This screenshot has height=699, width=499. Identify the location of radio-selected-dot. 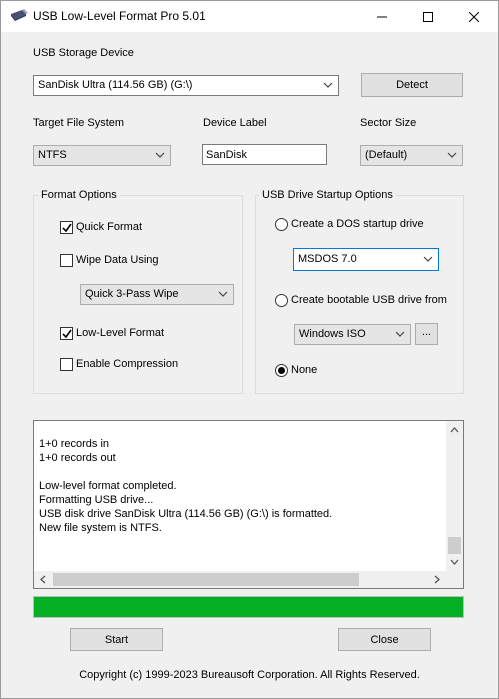
(281, 370).